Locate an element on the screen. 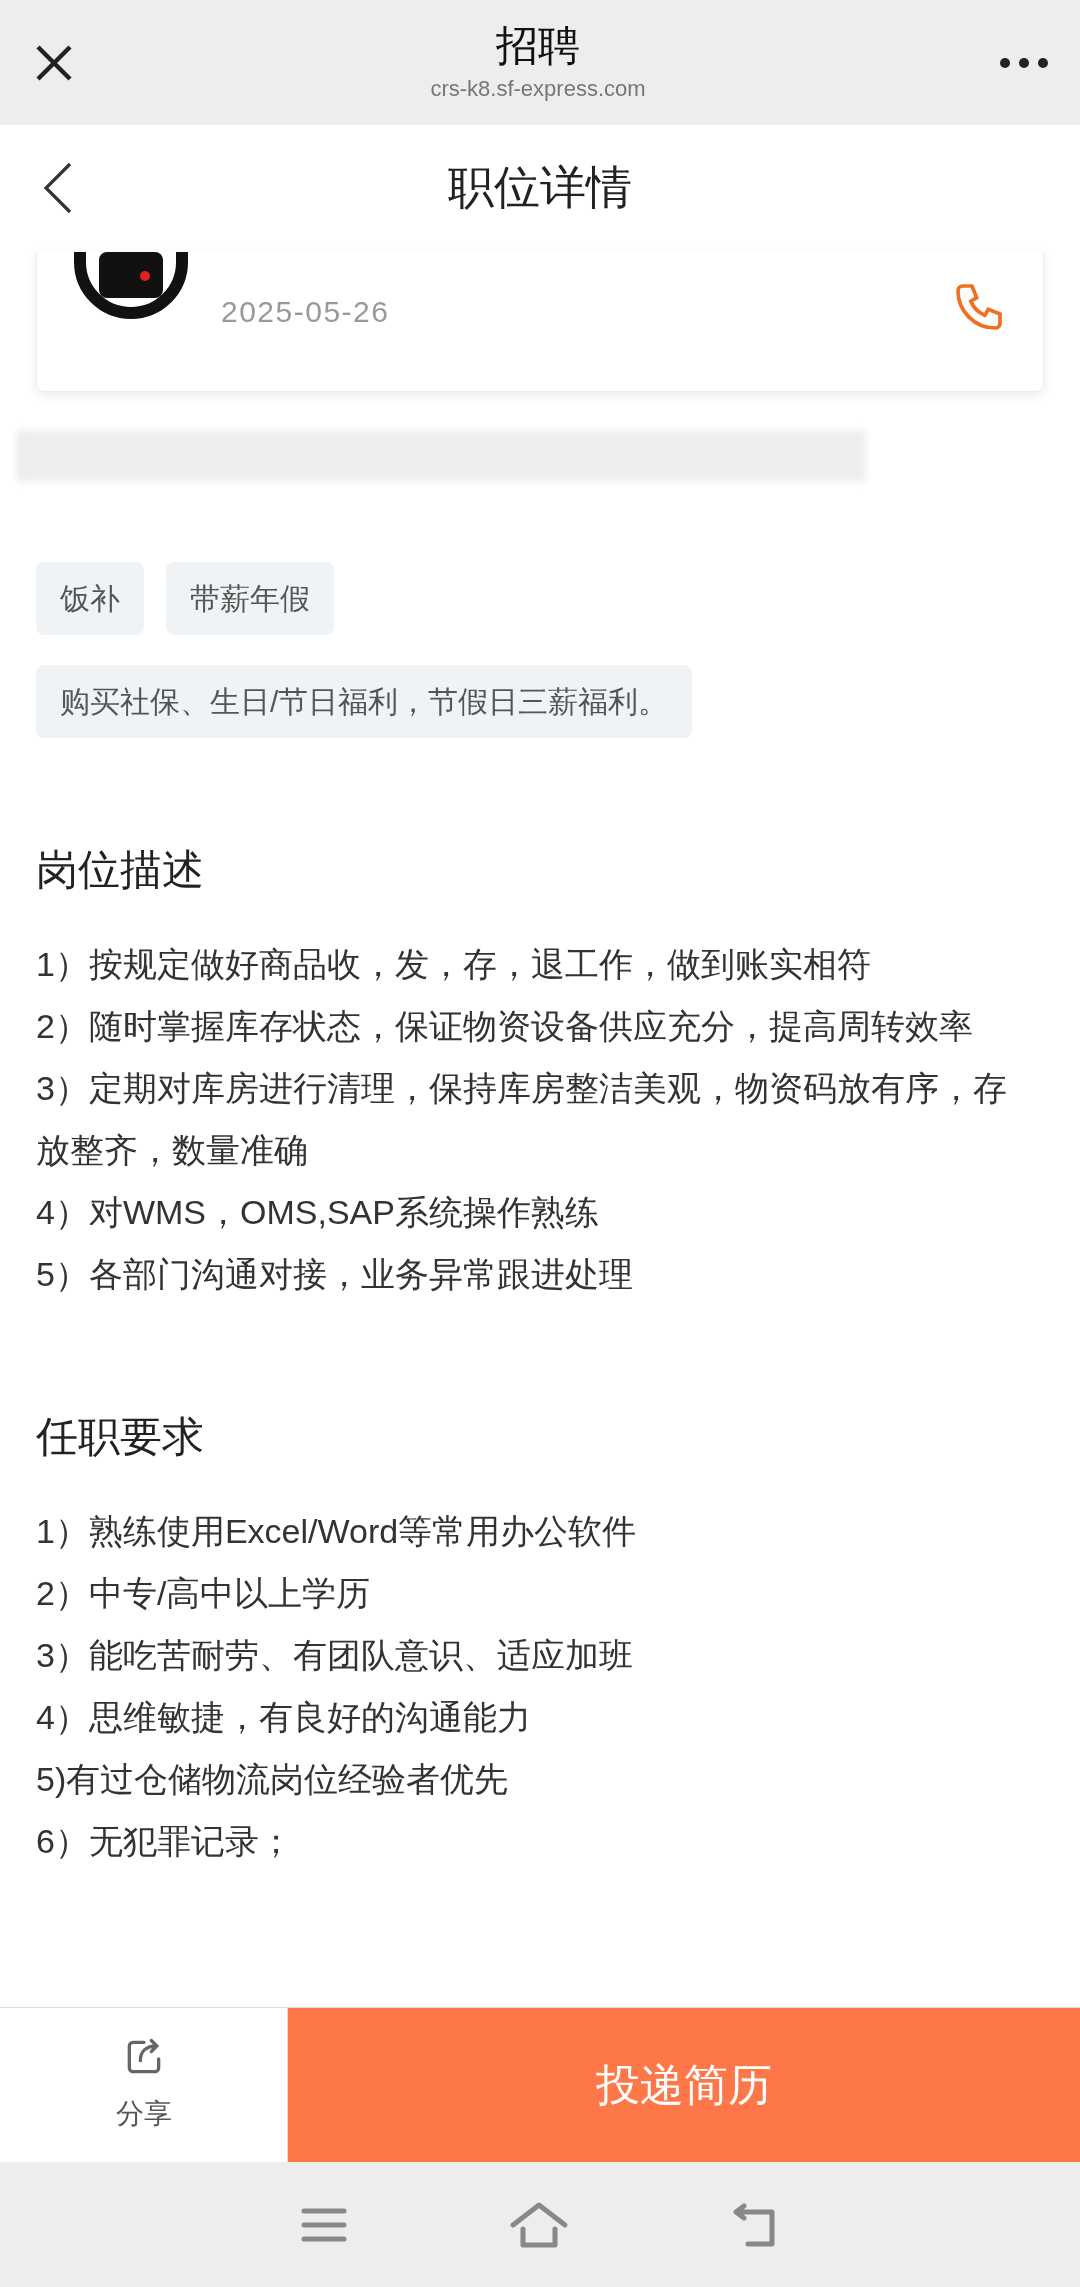 The width and height of the screenshot is (1080, 2287). description-line: 3）定期对库房进行清理，保持库房整洁美观，物资码放有序，存放整齐，数量准确 is located at coordinates (522, 1119).